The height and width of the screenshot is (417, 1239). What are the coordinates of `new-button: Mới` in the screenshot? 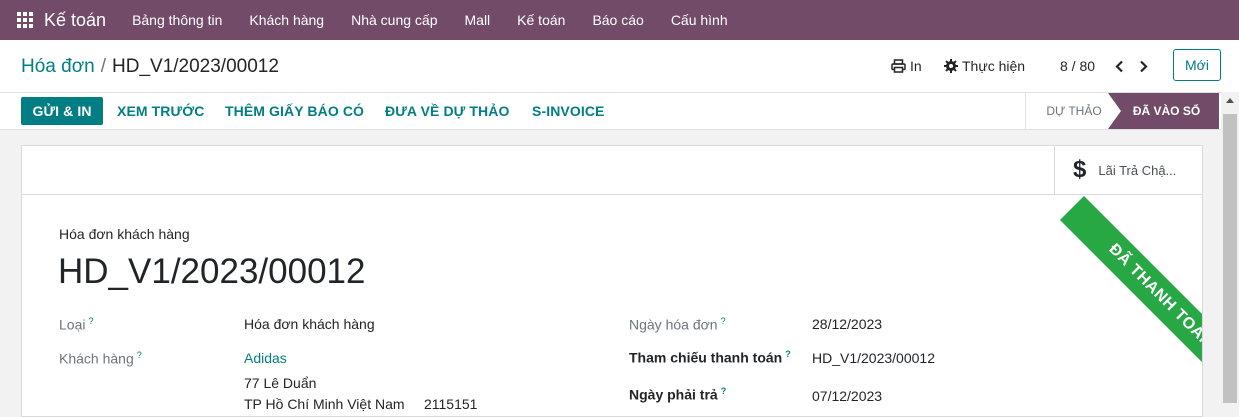 It's located at (1197, 65).